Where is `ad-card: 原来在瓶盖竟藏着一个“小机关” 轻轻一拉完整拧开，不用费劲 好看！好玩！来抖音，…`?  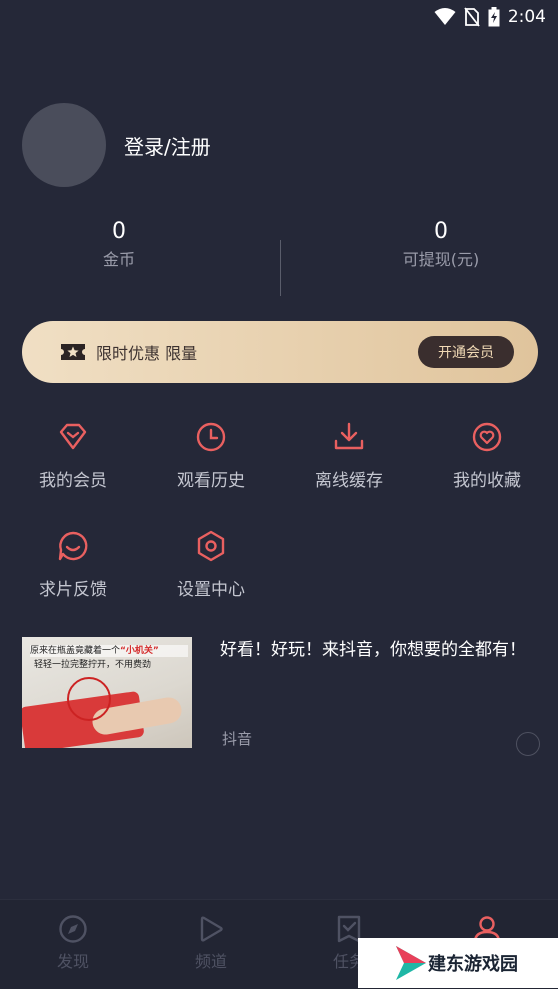 ad-card: 原来在瓶盖竟藏着一个“小机关” 轻轻一拉完整拧开，不用费劲 好看！好玩！来抖音，… is located at coordinates (282, 696).